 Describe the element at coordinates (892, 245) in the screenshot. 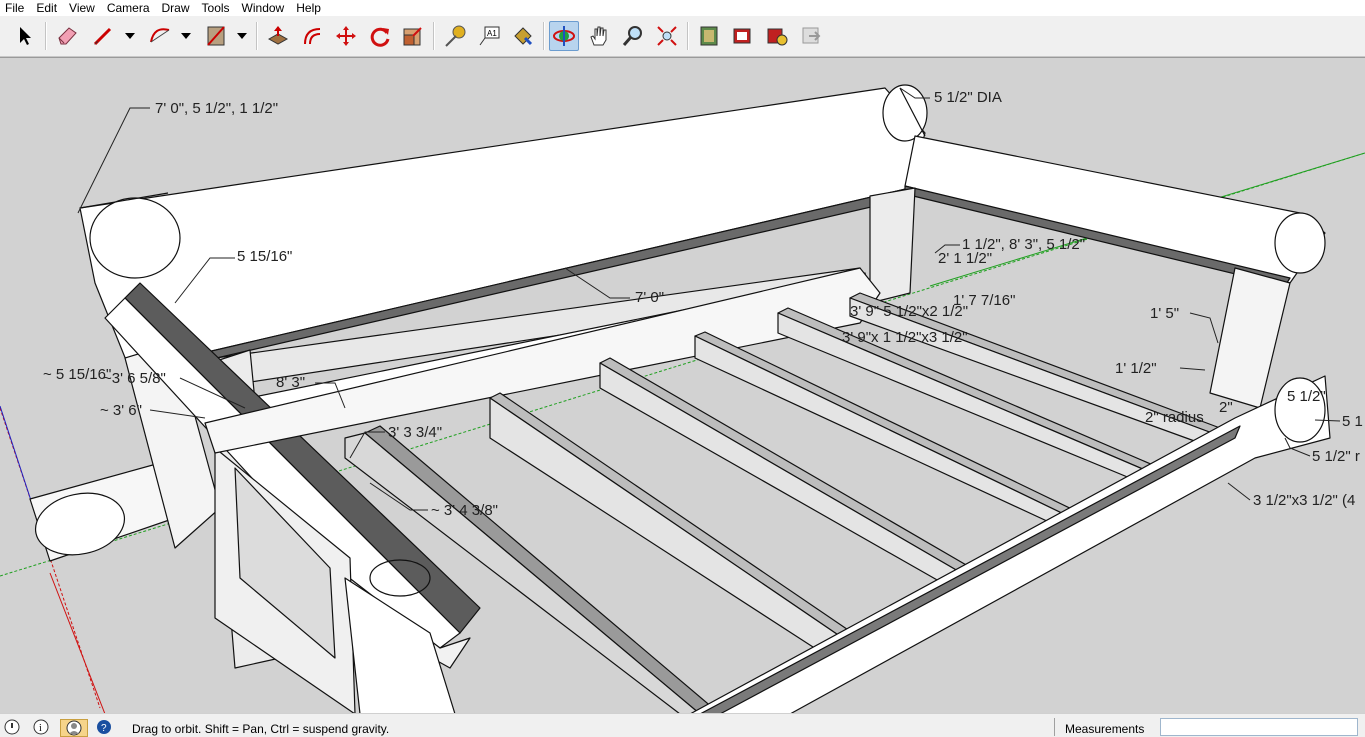

I see `back-right-post` at that location.